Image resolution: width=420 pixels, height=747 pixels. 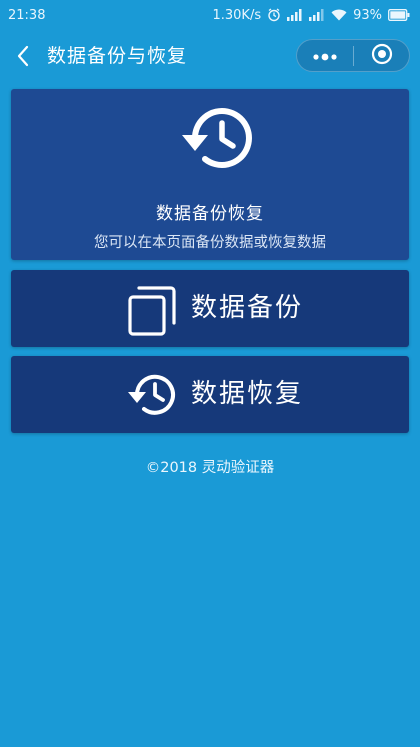 What do you see at coordinates (247, 394) in the screenshot?
I see `data-restore-label: 数据恢复` at bounding box center [247, 394].